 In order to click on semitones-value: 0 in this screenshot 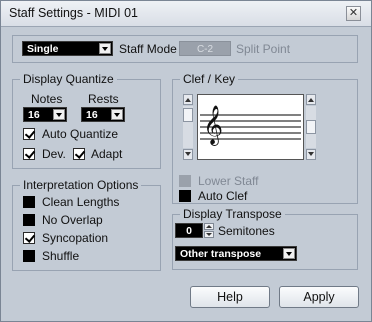, I will do `click(189, 231)`.